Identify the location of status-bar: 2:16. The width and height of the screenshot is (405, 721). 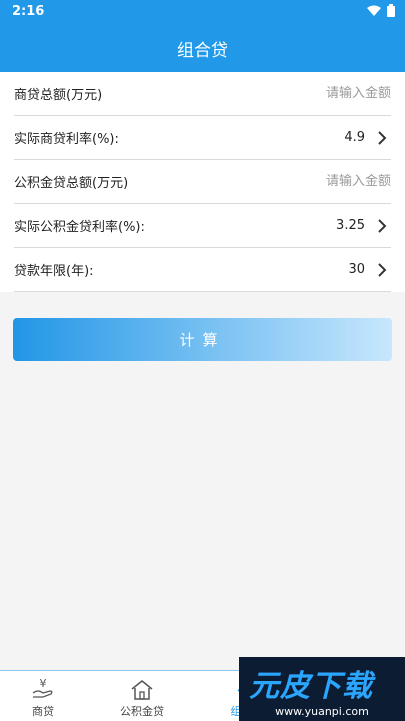
(202, 12).